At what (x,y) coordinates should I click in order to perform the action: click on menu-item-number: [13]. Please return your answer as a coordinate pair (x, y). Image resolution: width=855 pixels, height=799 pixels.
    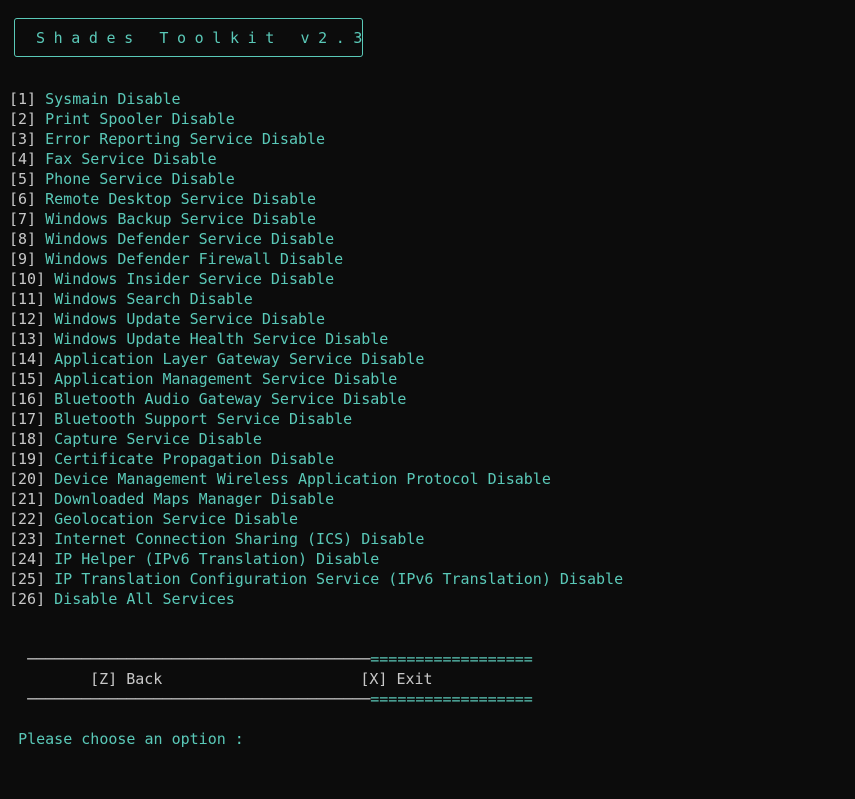
    Looking at the image, I should click on (27, 339).